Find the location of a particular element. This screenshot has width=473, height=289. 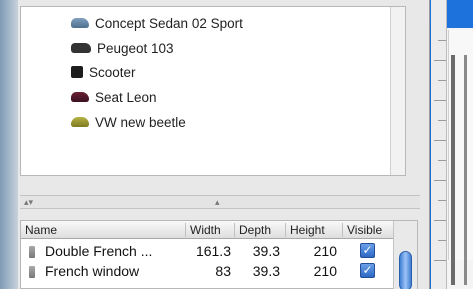

table-header: Name Width Depth Height Visible is located at coordinates (207, 230).